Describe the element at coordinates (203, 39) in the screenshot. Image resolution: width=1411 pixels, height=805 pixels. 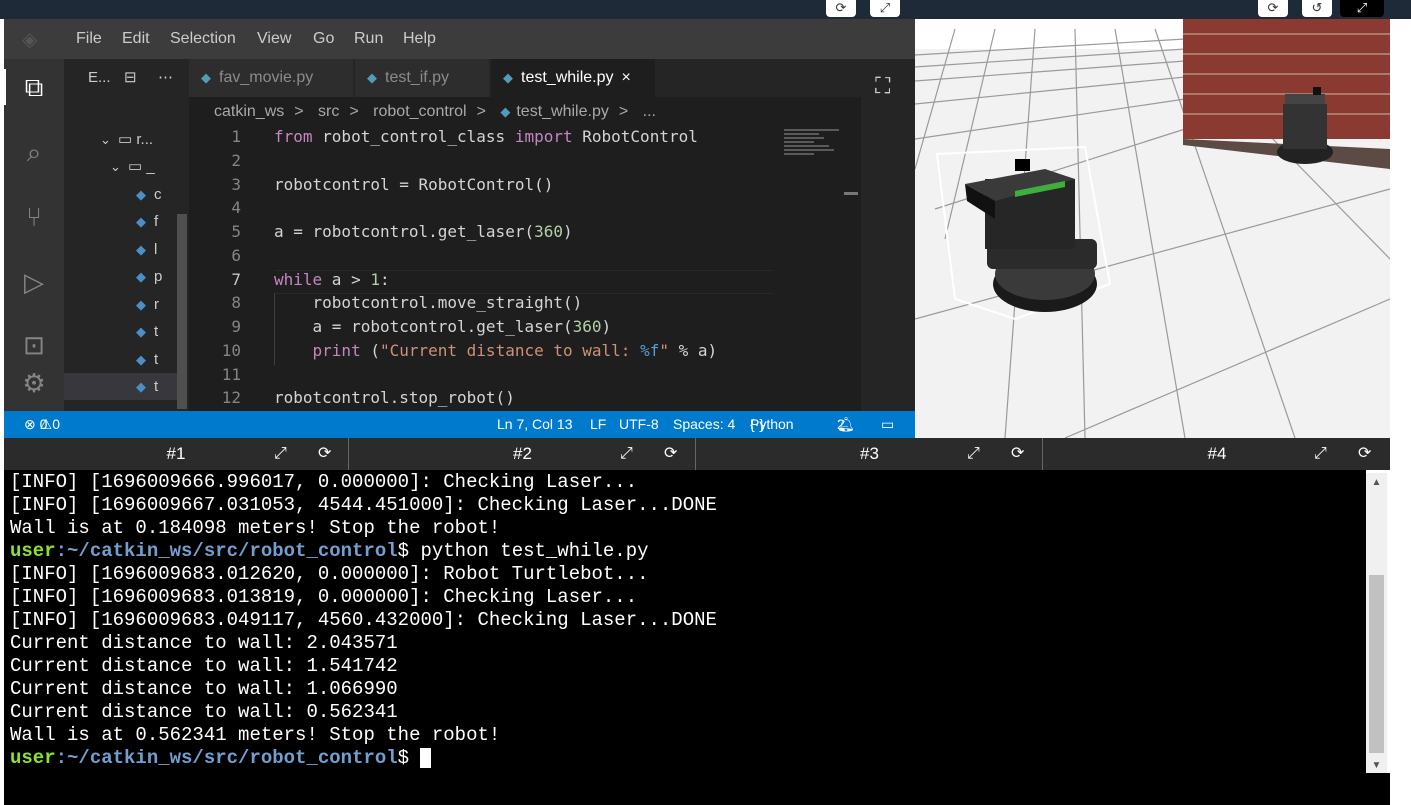
I see `menu-selection: Selection` at that location.